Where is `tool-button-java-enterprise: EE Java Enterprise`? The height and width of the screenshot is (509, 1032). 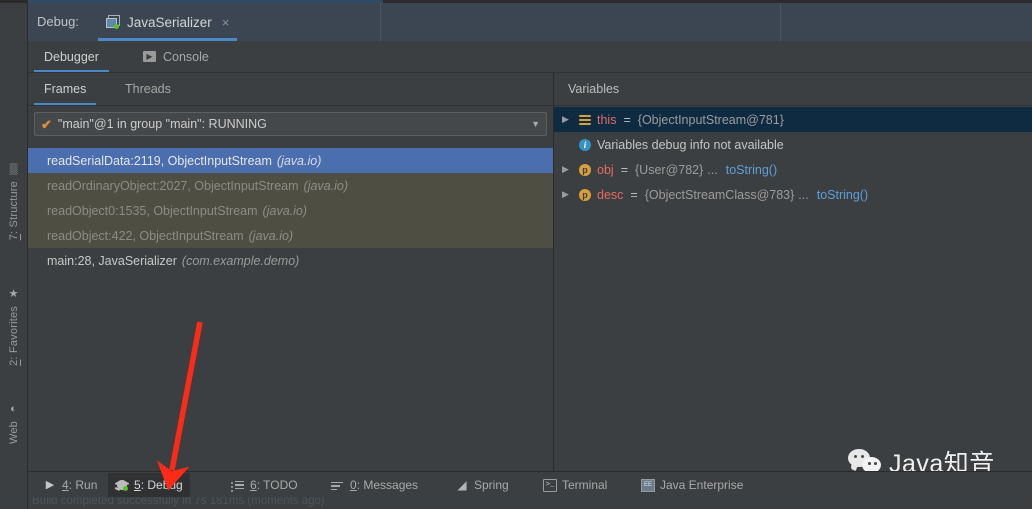
tool-button-java-enterprise: EE Java Enterprise is located at coordinates (692, 485).